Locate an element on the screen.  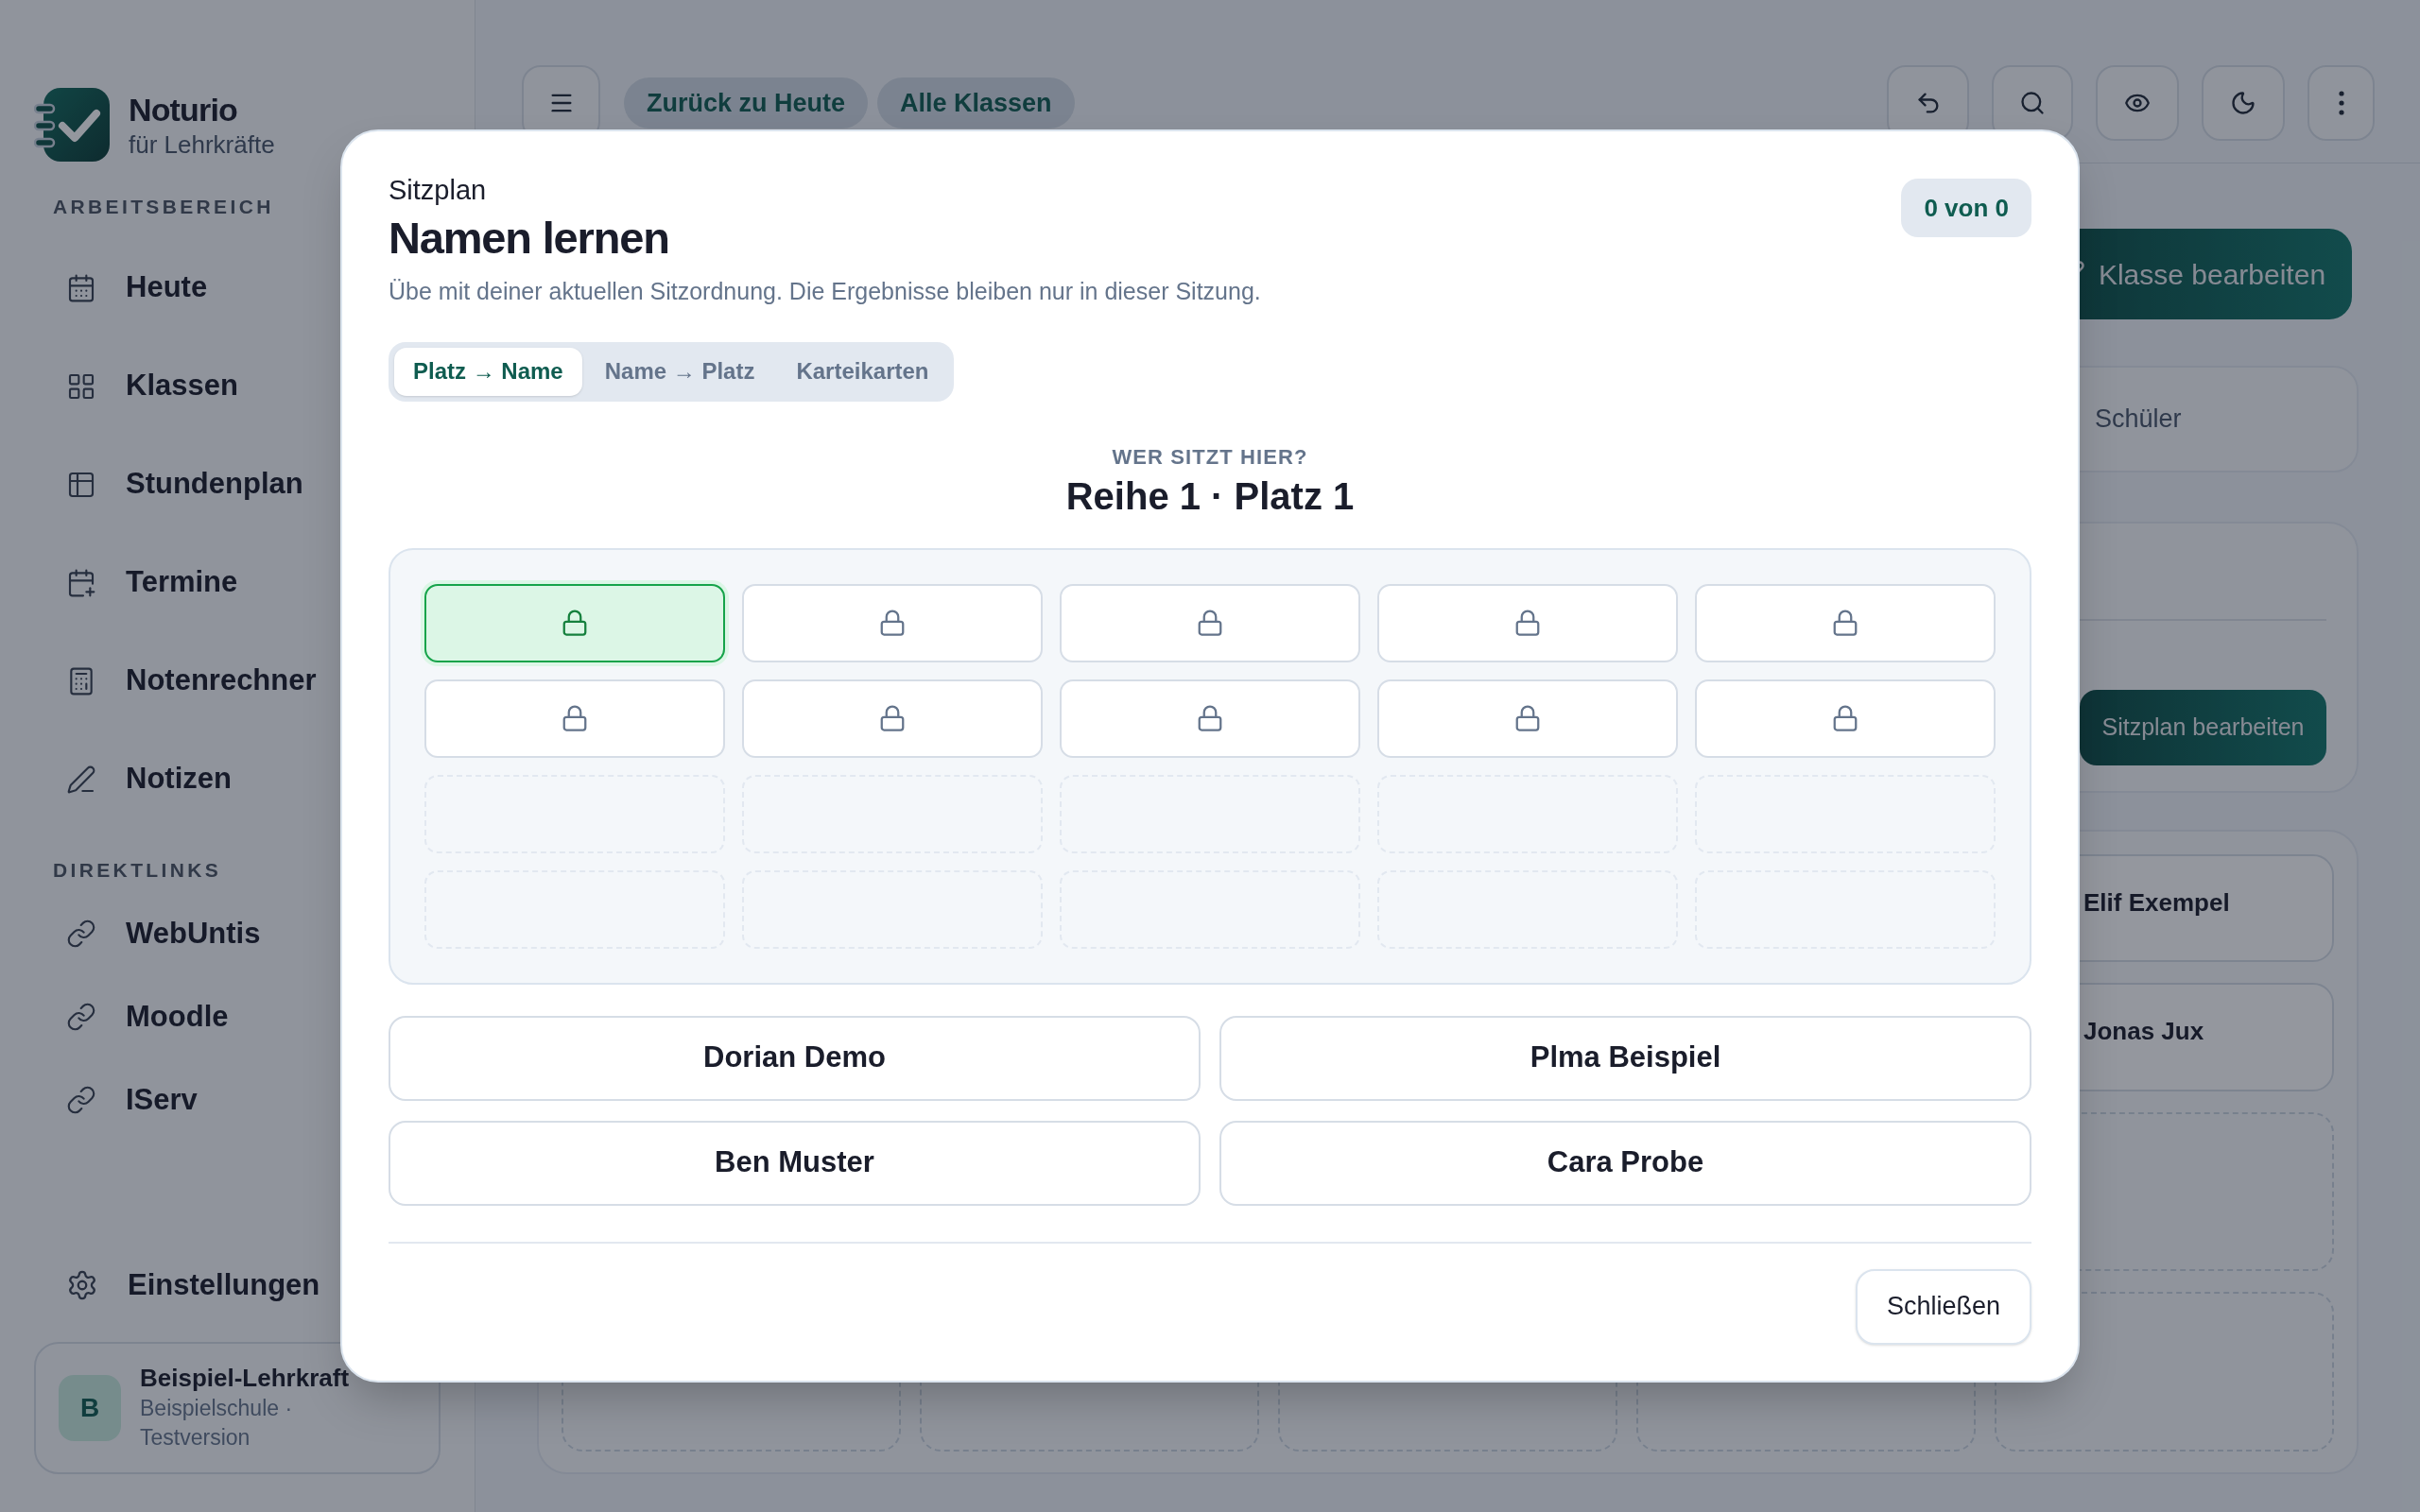
seat-label: Reihe 1 · Platz 1 is located at coordinates (1210, 496).